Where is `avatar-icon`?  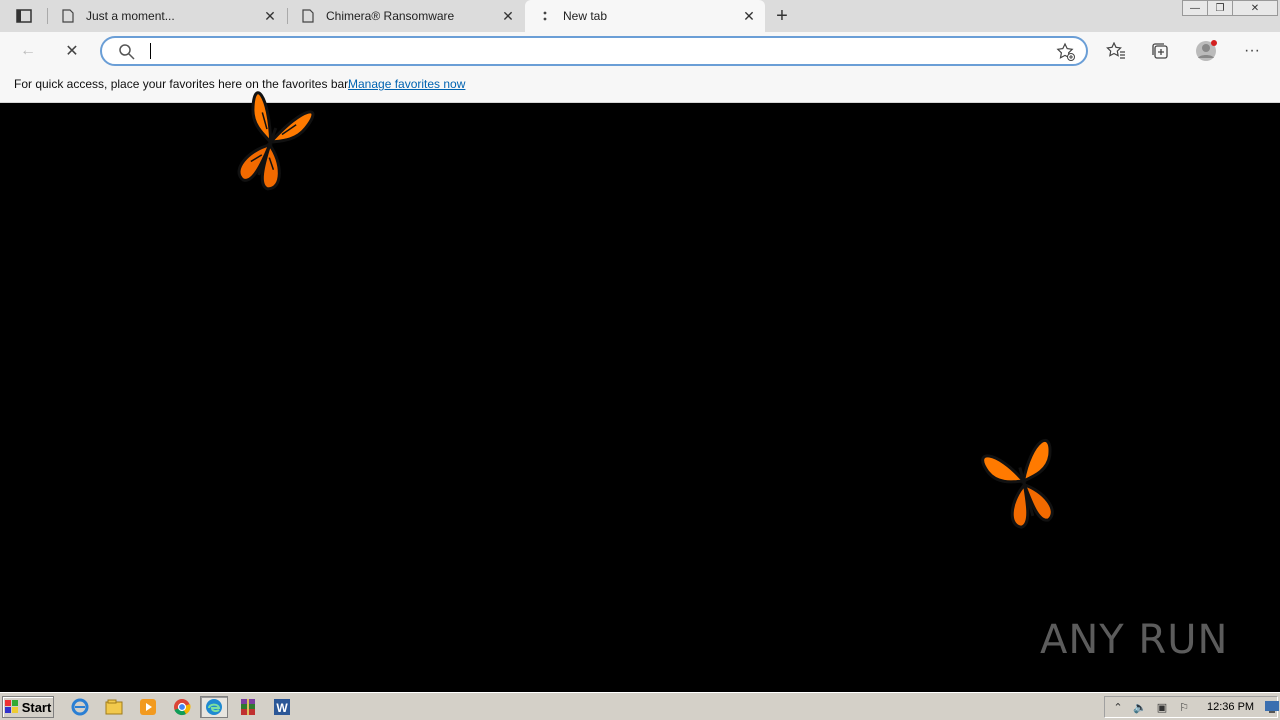
avatar-icon is located at coordinates (1206, 50).